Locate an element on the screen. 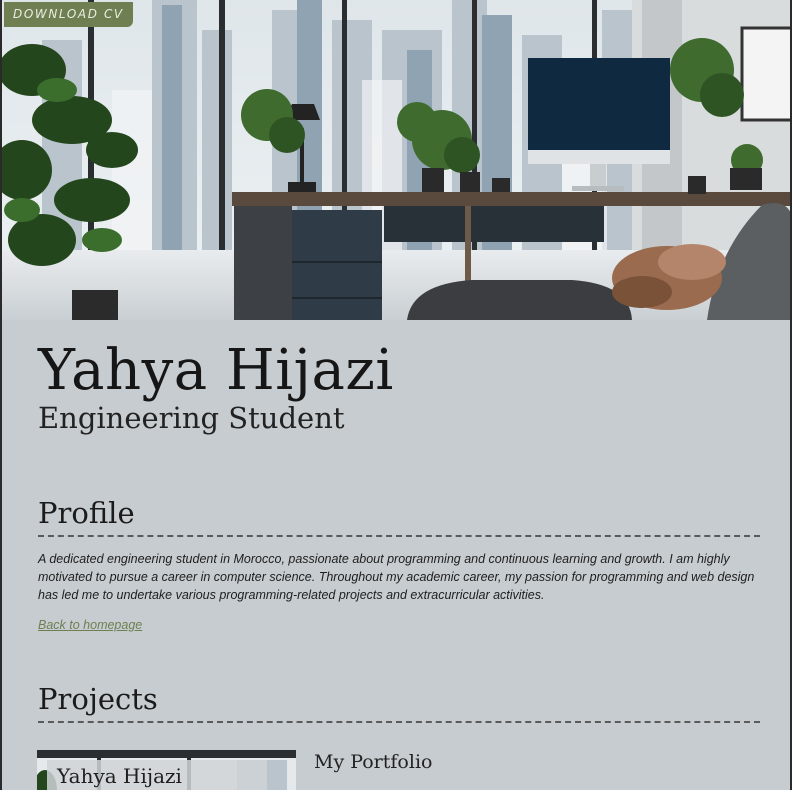 This screenshot has width=792, height=790. download-cv-button: DOWNLOAD CV is located at coordinates (68, 14).